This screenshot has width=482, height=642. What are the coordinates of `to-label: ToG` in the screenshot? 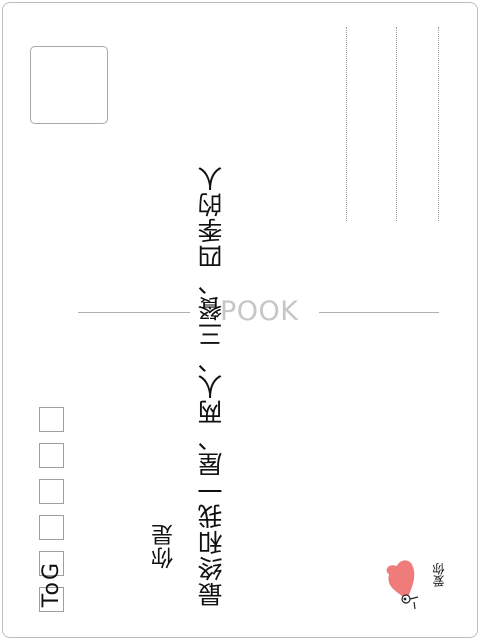 It's located at (51, 583).